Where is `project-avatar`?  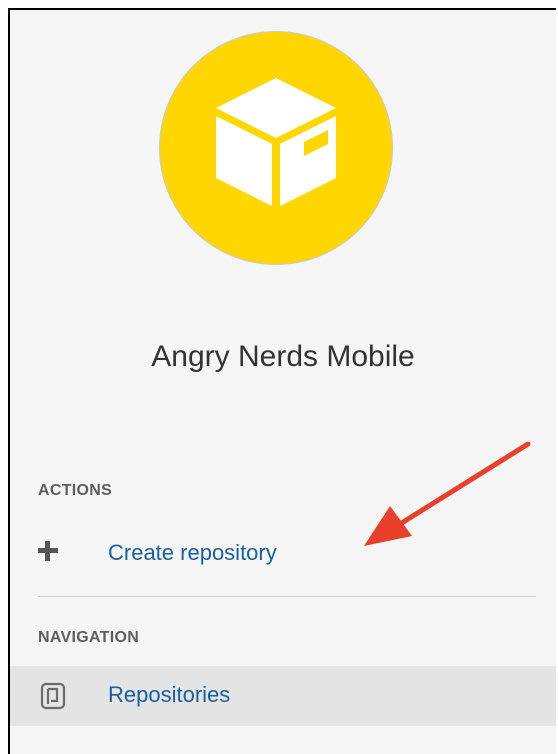
project-avatar is located at coordinates (276, 148).